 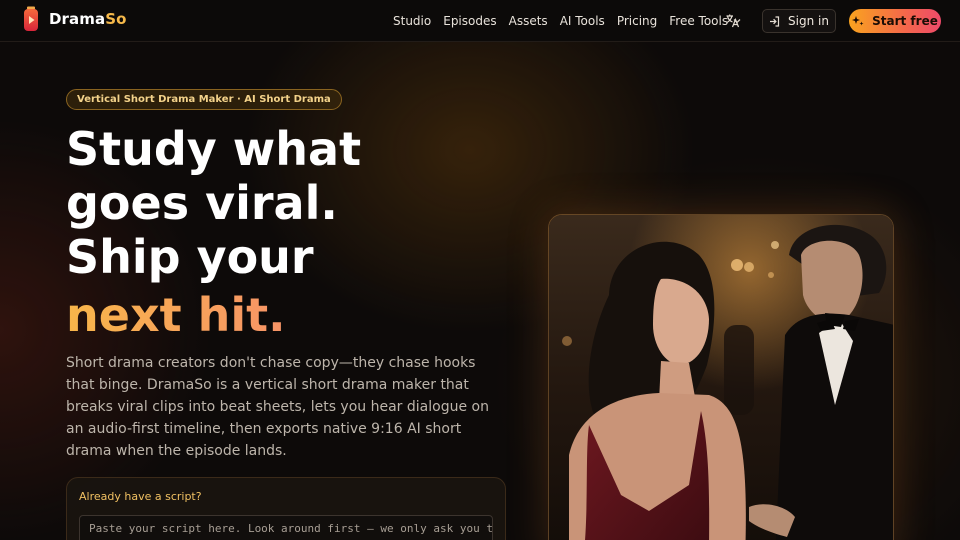 What do you see at coordinates (582, 21) in the screenshot?
I see `nav-link-ai-tools: AI Tools` at bounding box center [582, 21].